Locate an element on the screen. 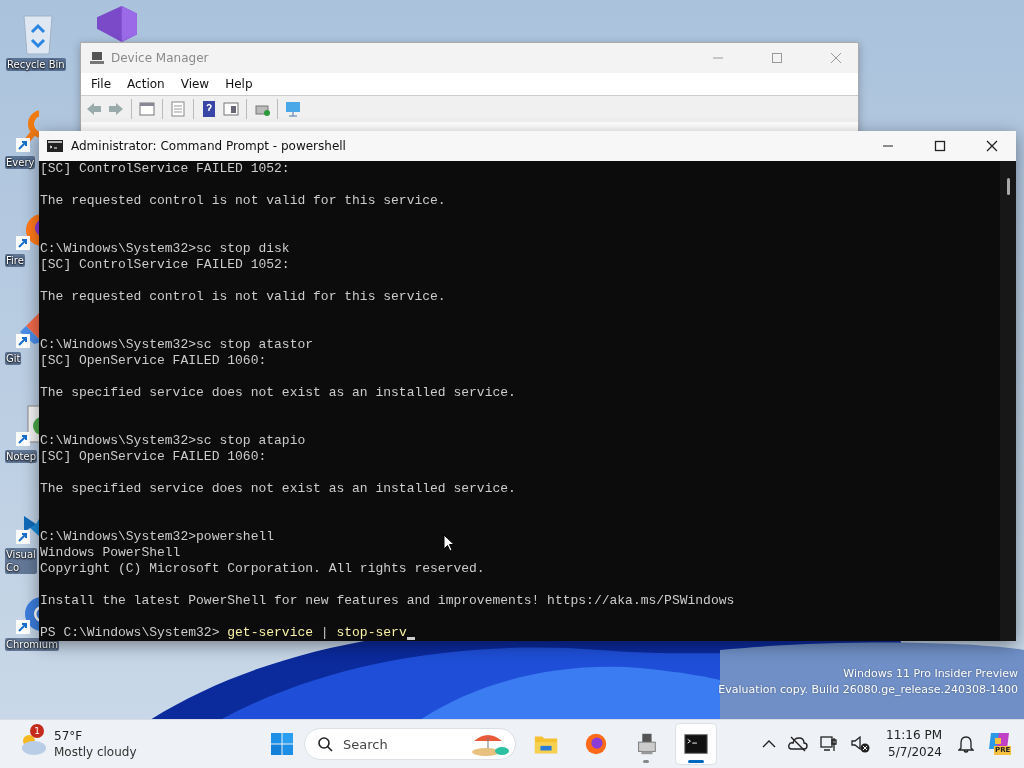  watermark-text: Windows 11 Pro Insider Preview is located at coordinates (930, 674).